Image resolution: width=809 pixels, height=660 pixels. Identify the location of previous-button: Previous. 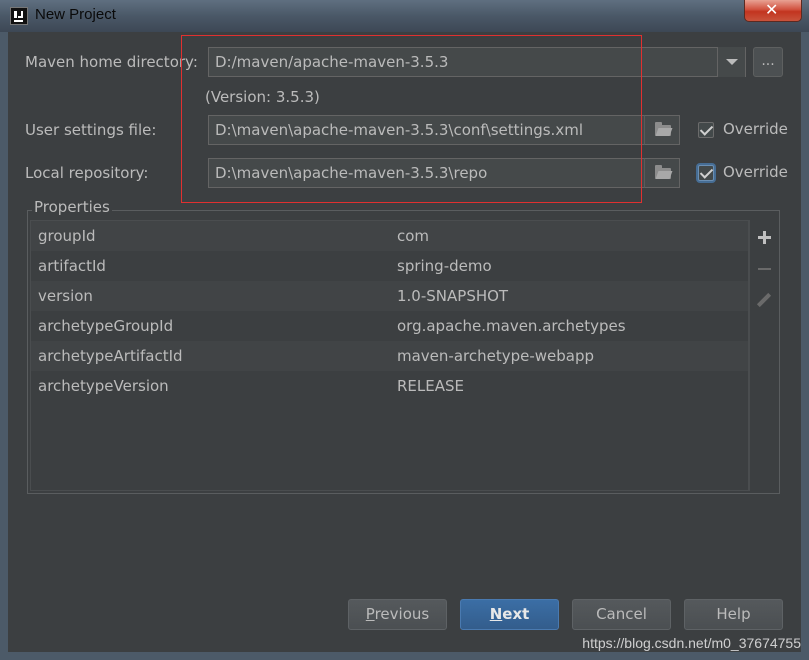
(397, 614).